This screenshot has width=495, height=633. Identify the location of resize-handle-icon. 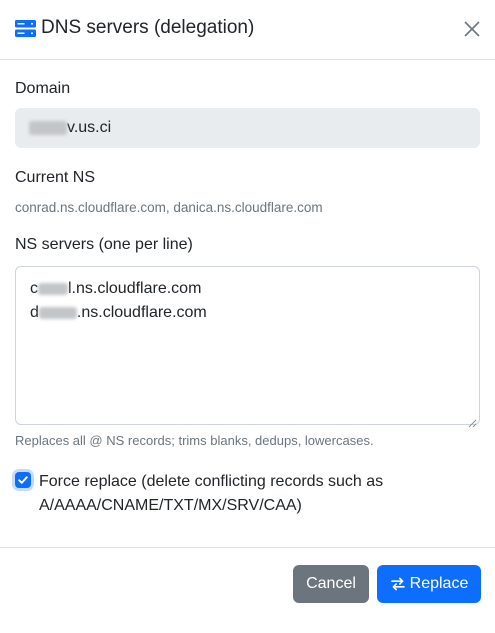
(472, 420).